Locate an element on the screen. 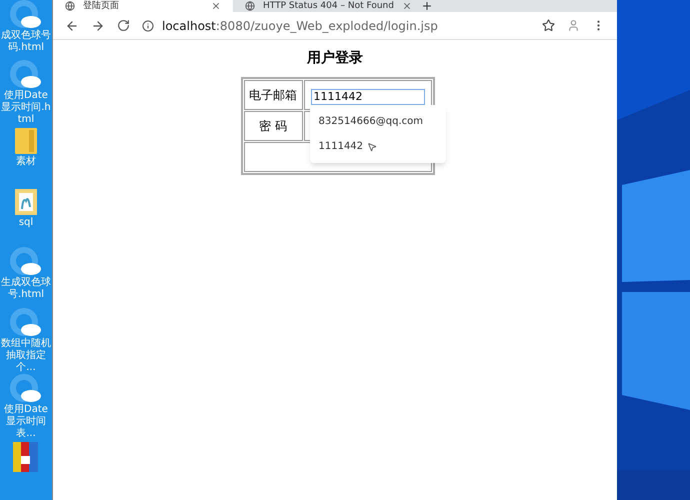  bookmark-star-icon is located at coordinates (548, 25).